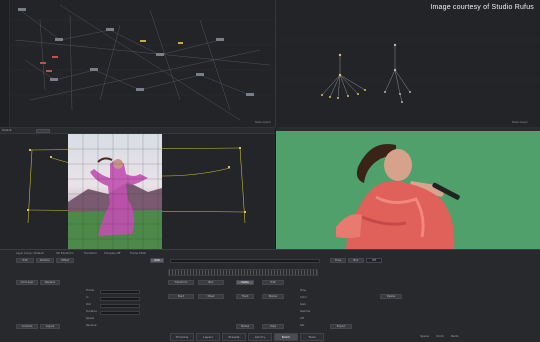  What do you see at coordinates (182, 337) in the screenshot?
I see `tab-timeline: Timeline` at bounding box center [182, 337].